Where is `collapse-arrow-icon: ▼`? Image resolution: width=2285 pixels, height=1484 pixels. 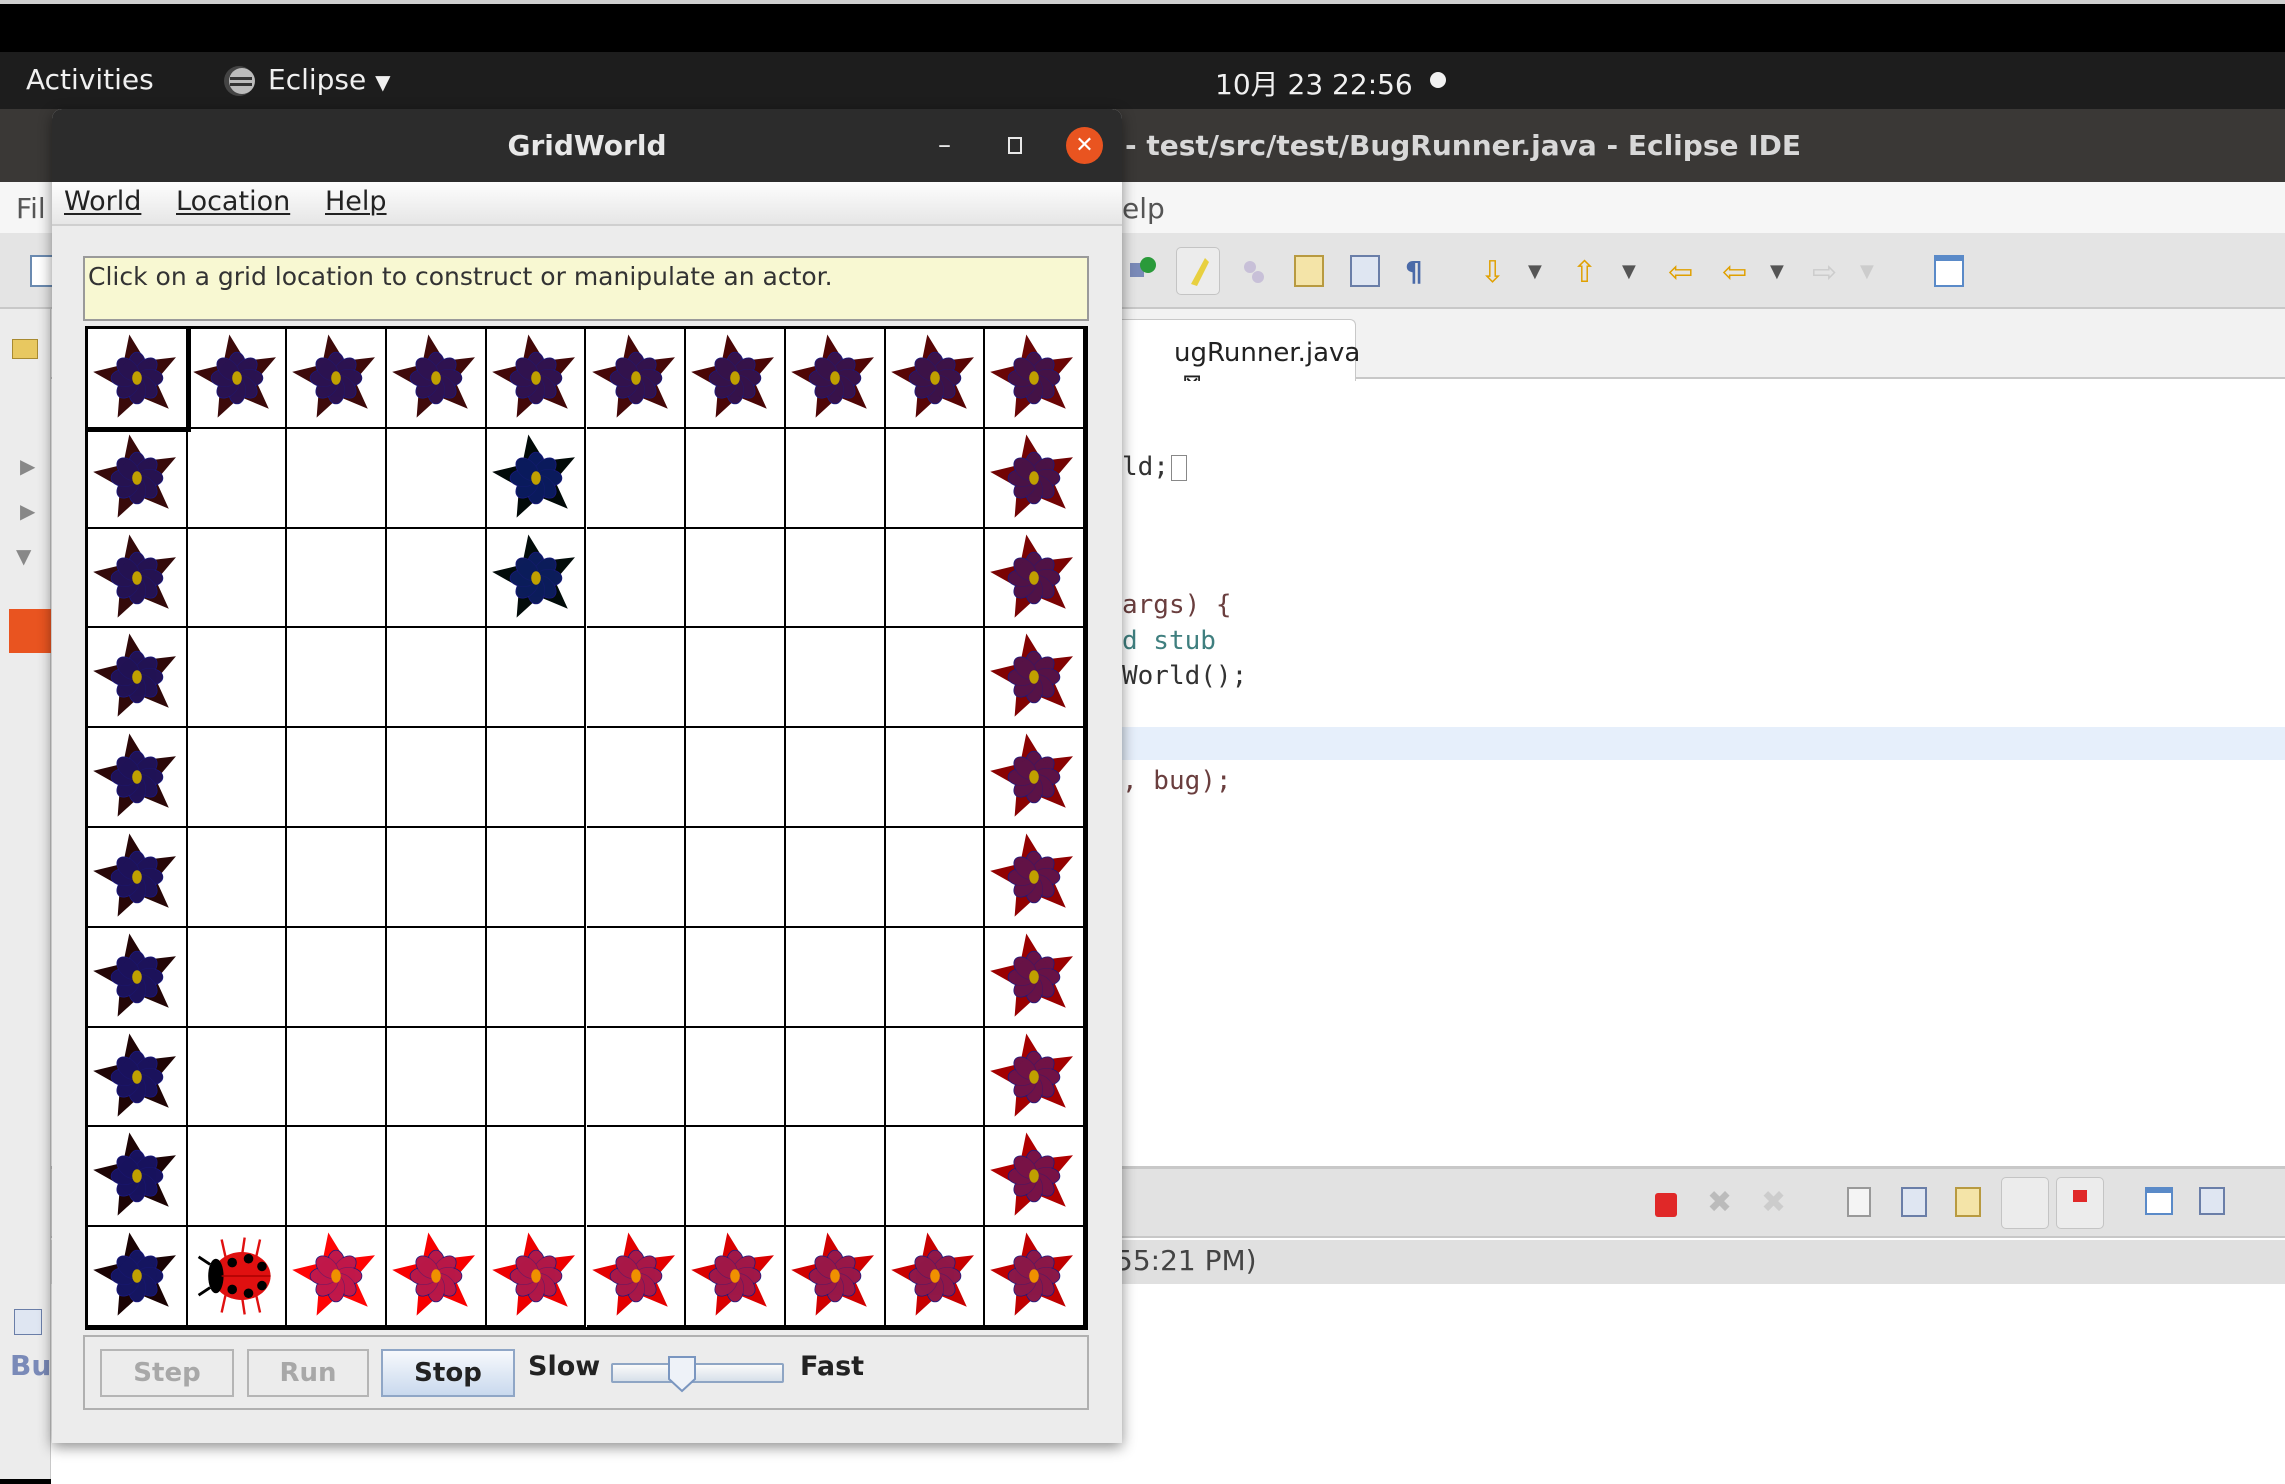
collapse-arrow-icon: ▼ is located at coordinates (23, 556).